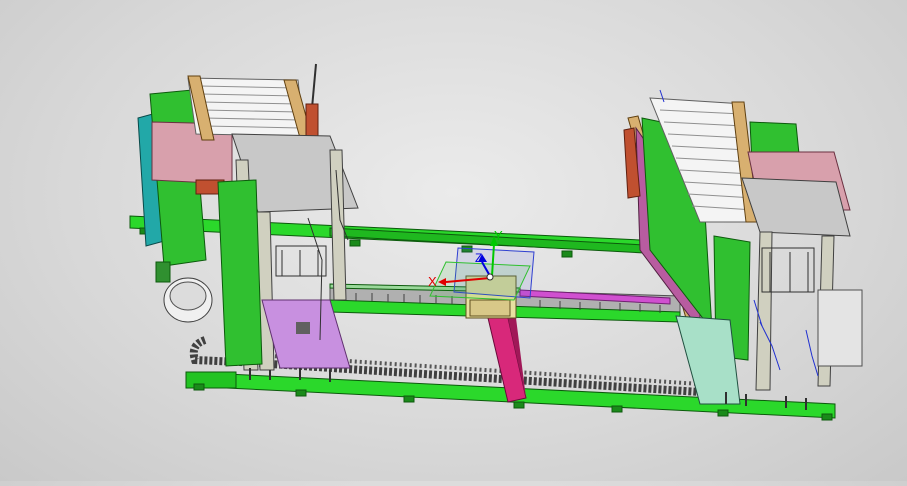 This screenshot has height=486, width=907. What do you see at coordinates (314, 86) in the screenshot?
I see `left-antenna` at bounding box center [314, 86].